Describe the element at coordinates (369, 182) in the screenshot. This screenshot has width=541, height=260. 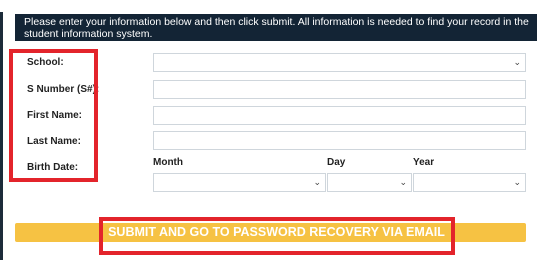
I see `birth-day-select: ⌄` at that location.